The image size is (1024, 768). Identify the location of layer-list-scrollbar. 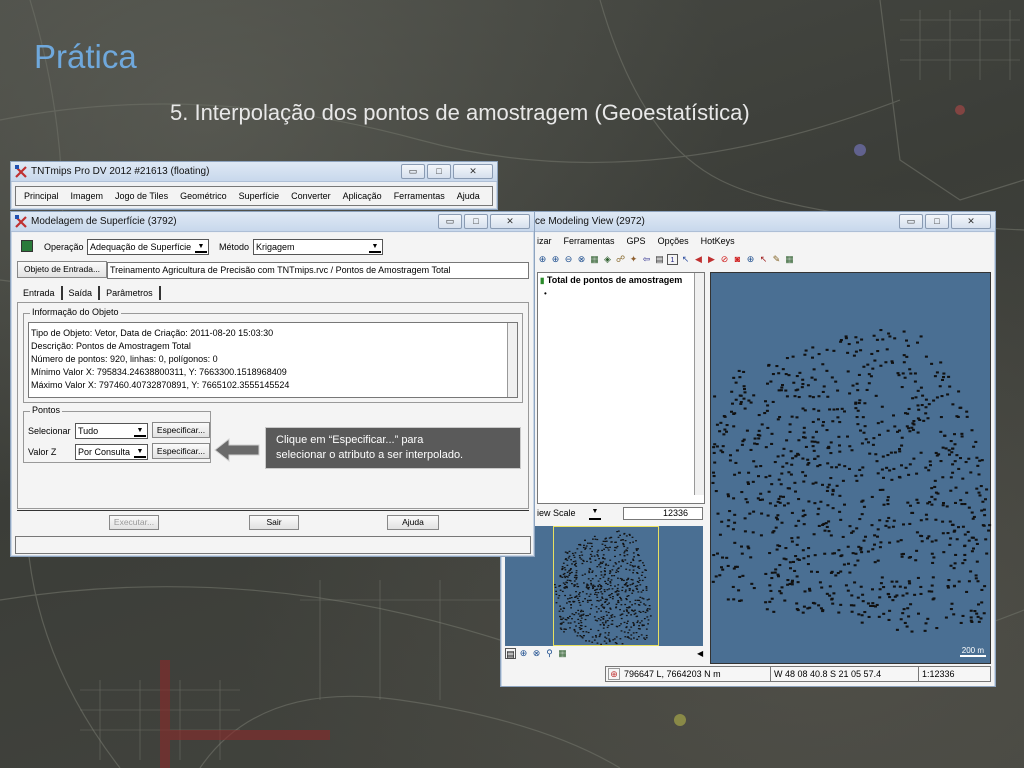
(699, 384).